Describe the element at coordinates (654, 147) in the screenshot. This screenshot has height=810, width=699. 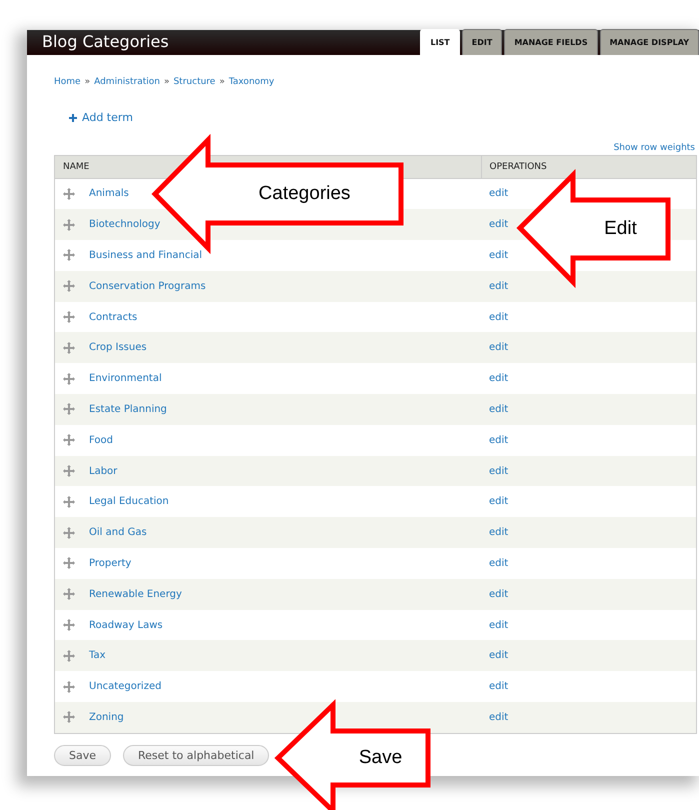
I see `show-row-weights-link: Show row weights` at that location.